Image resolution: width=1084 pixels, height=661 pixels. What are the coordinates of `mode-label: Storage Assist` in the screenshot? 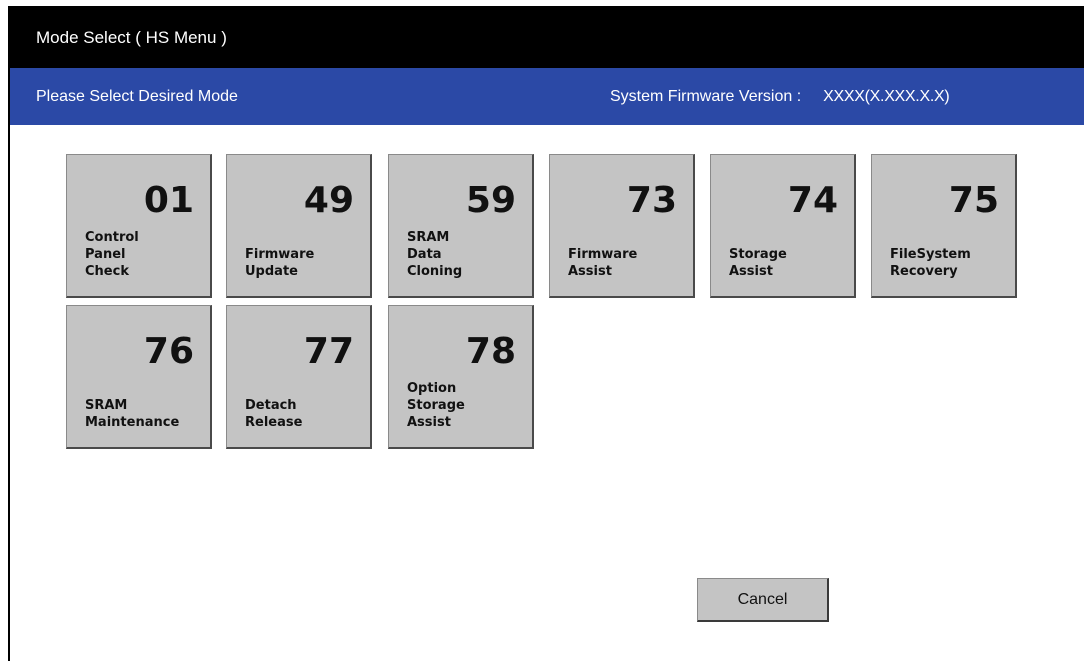 It's located at (758, 263).